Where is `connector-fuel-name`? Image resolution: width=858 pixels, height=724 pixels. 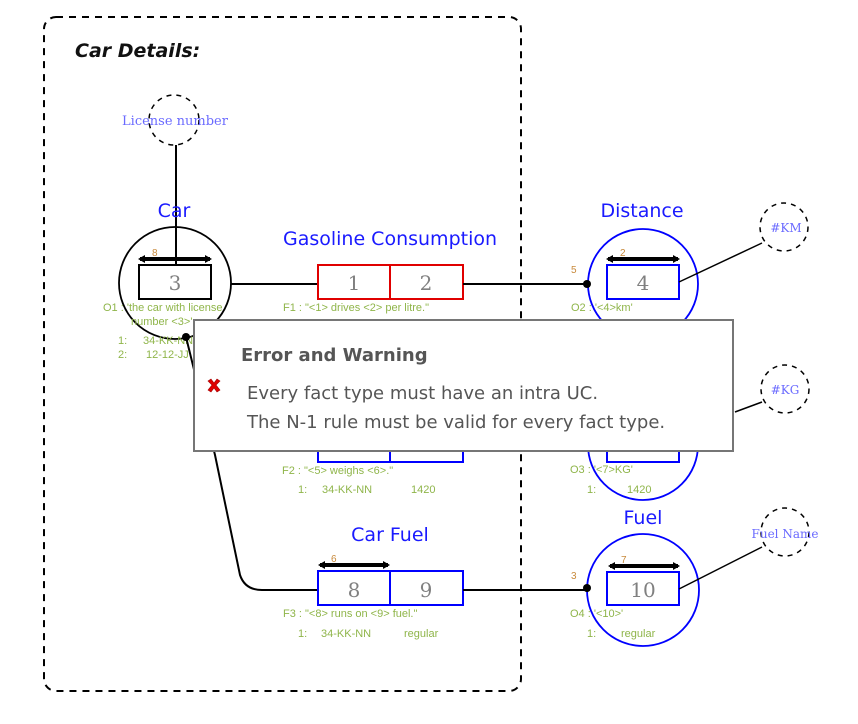 connector-fuel-name is located at coordinates (720, 568).